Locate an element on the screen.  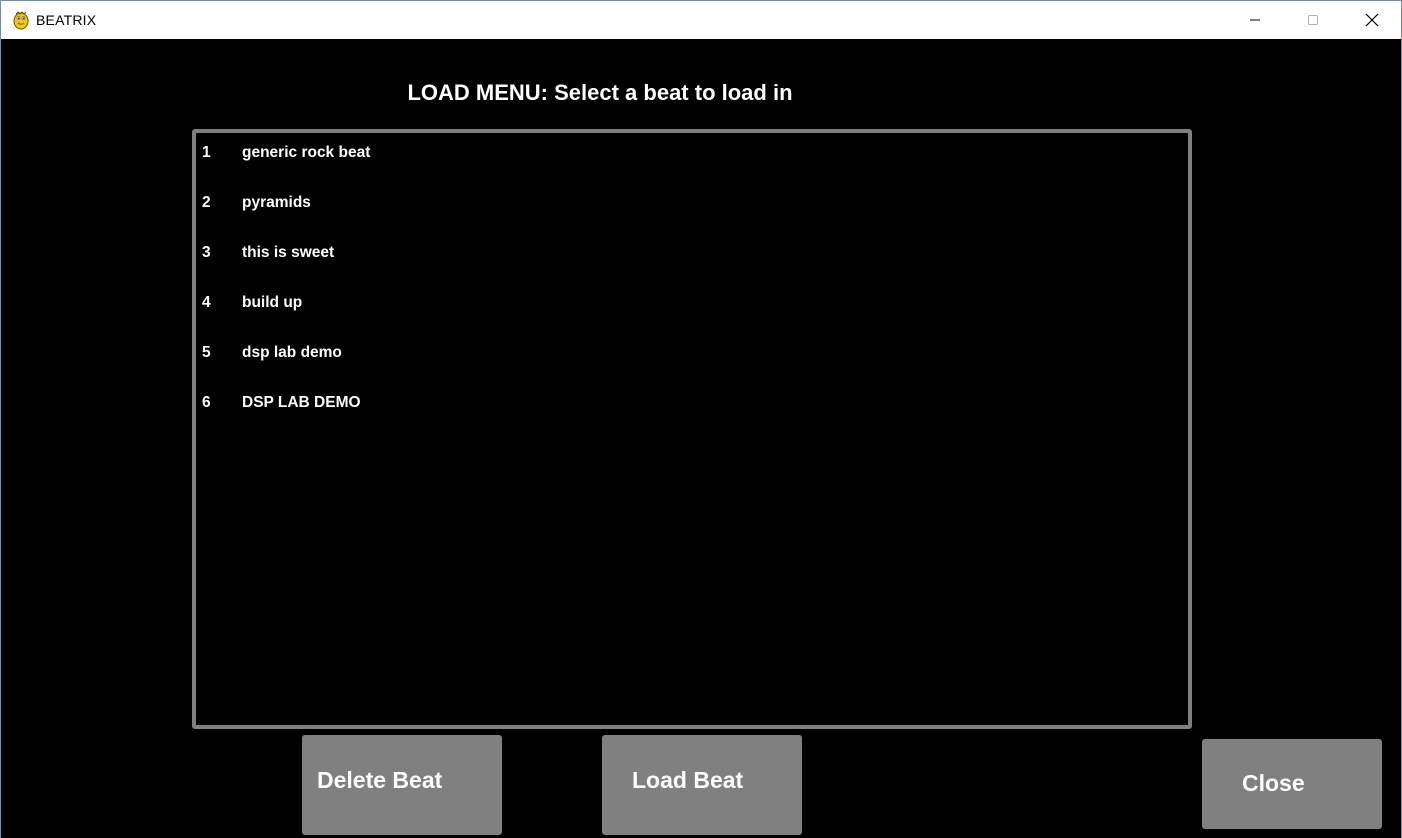
close-icon is located at coordinates (1372, 20).